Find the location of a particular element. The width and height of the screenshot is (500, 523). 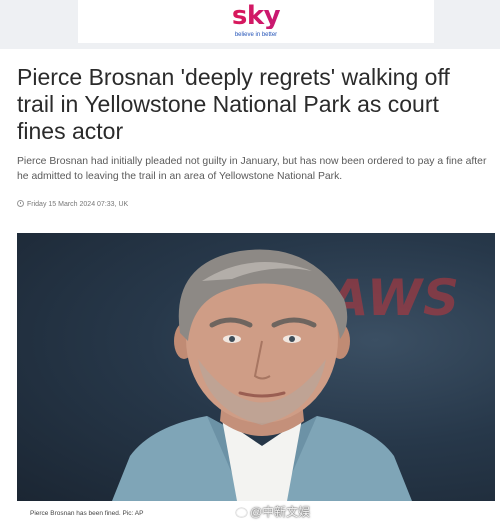

brand-wordmark: sky is located at coordinates (256, 14).